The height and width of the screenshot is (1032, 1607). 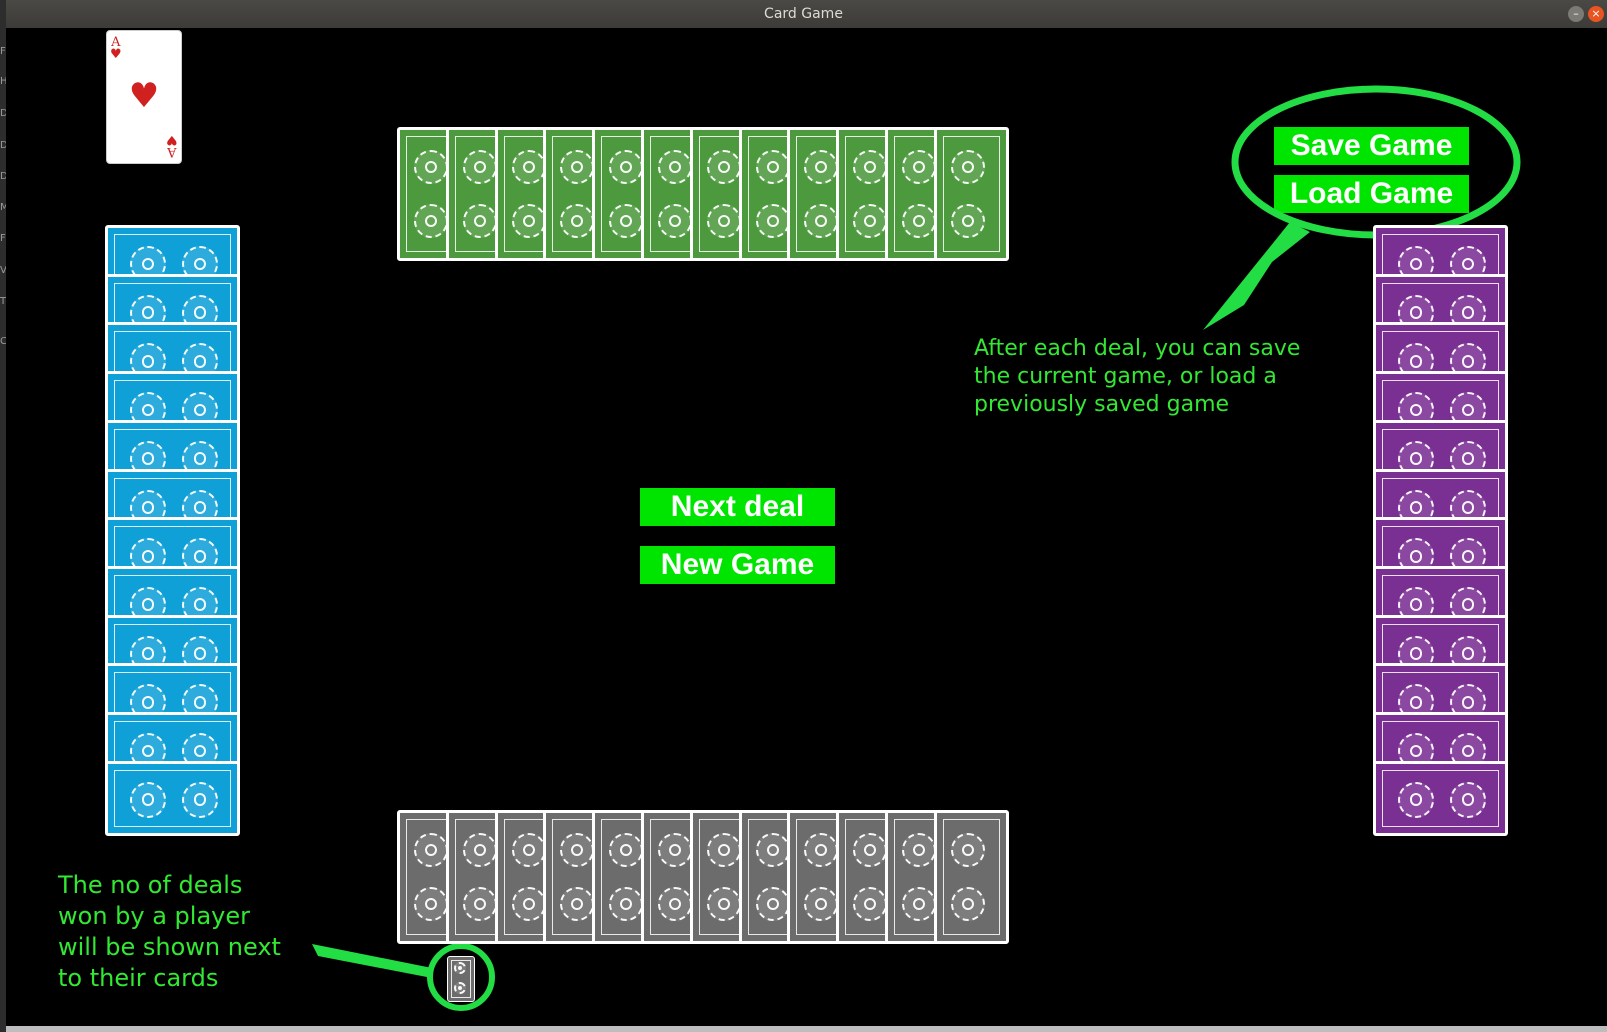 I want to click on window-titlebar: Card Game – ×, so click(x=803, y=14).